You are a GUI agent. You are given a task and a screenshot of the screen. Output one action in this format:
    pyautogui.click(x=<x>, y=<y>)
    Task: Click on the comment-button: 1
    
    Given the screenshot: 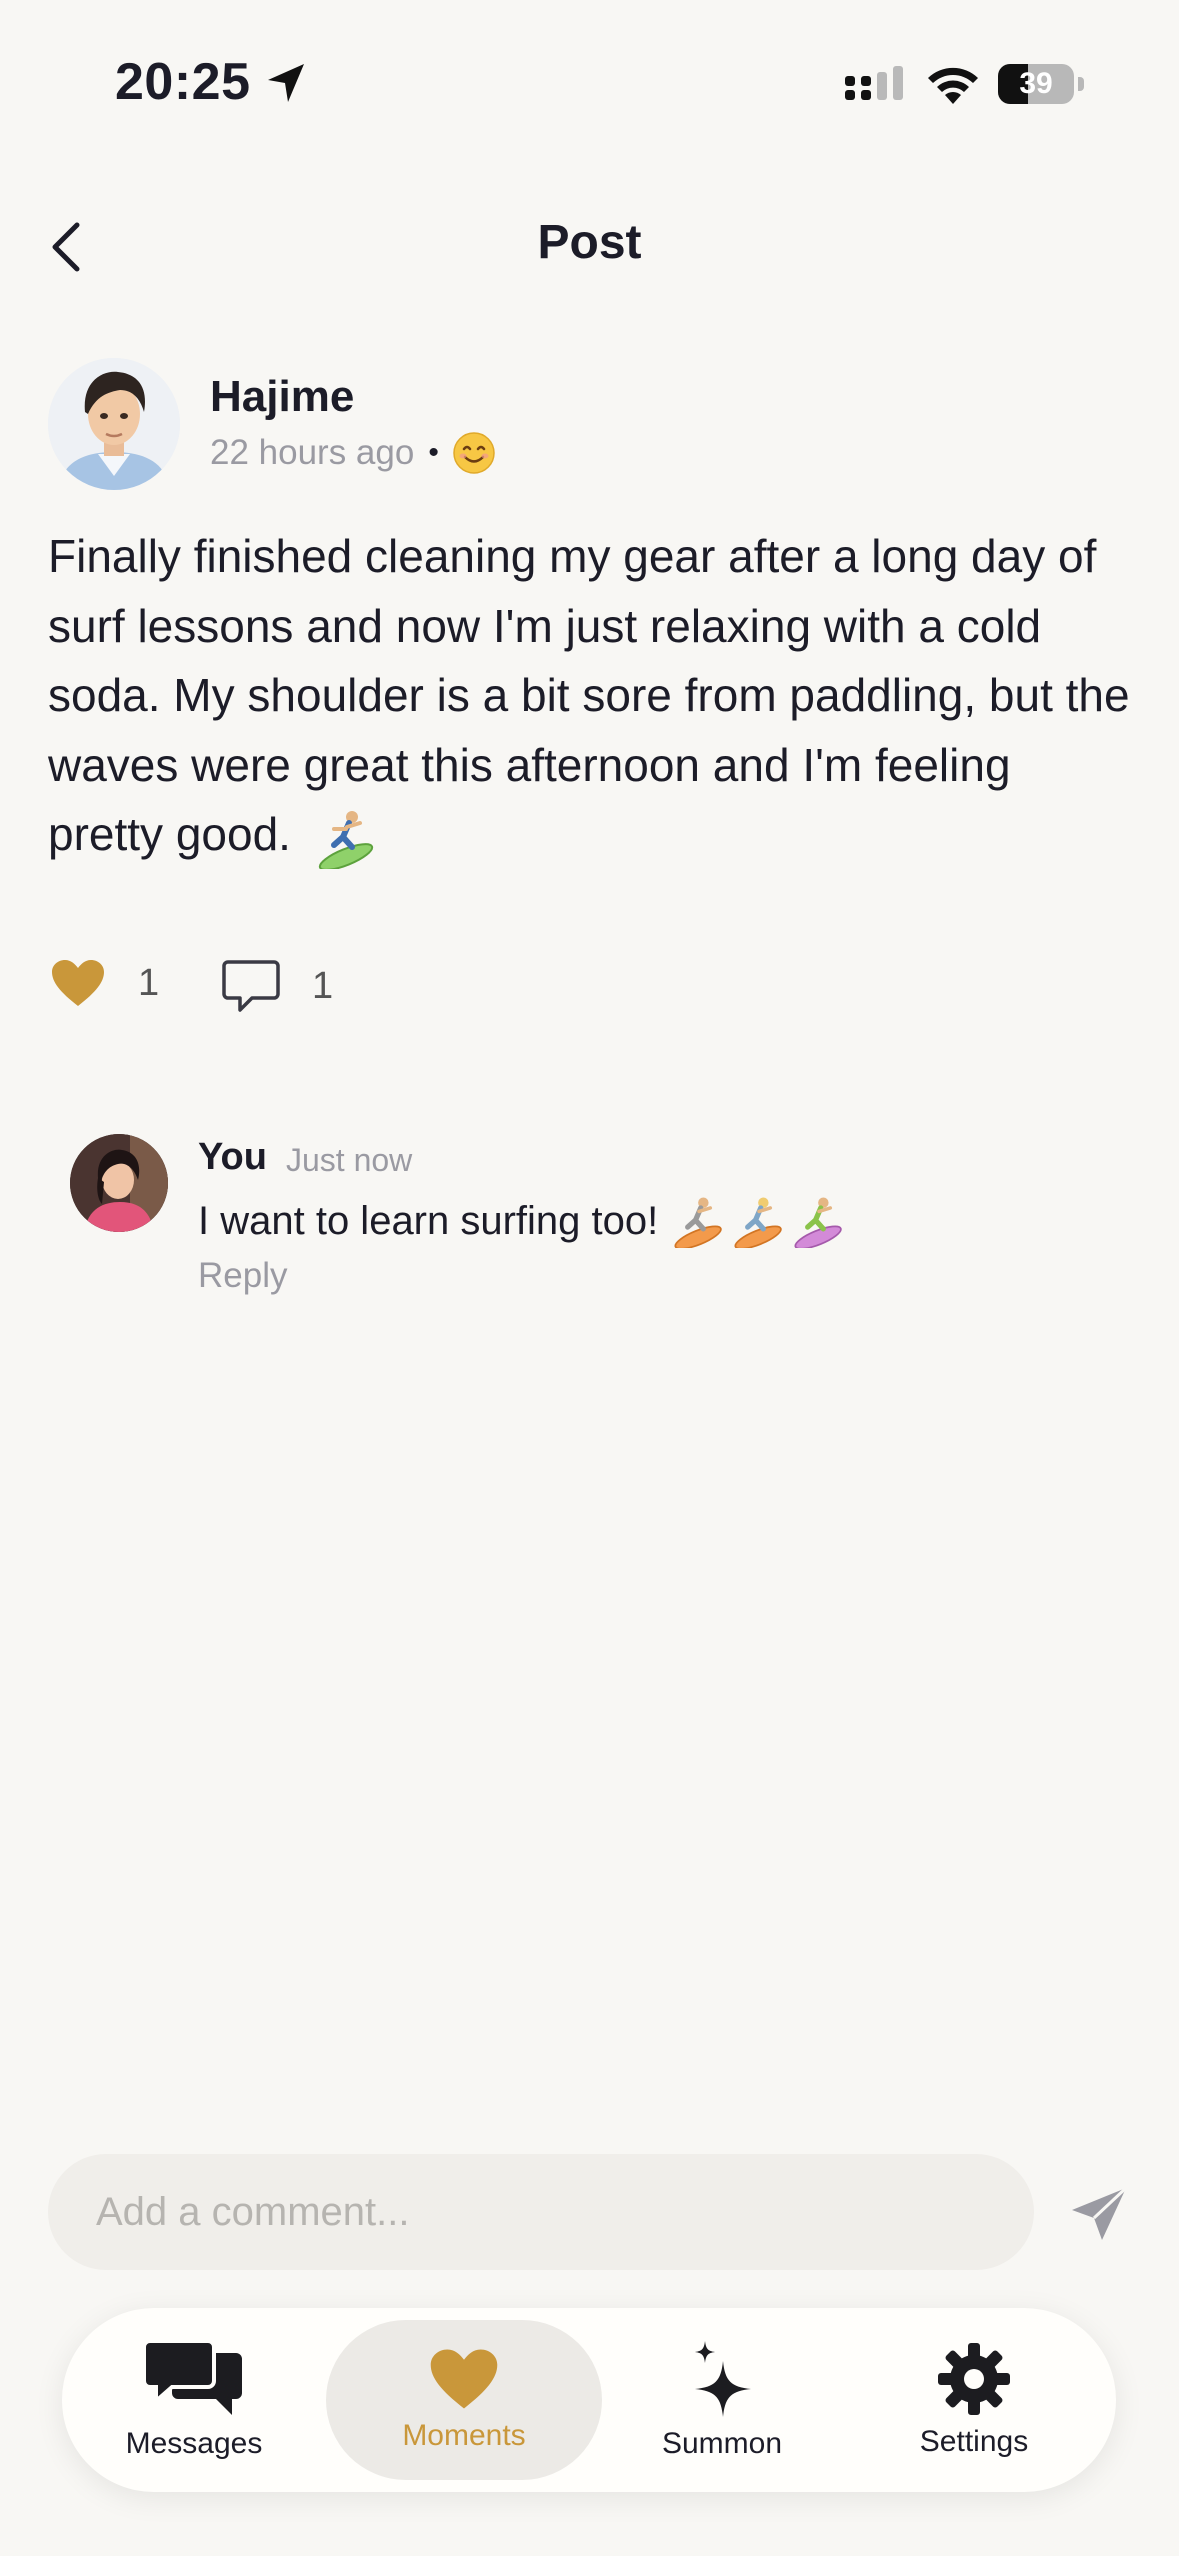 What is the action you would take?
    pyautogui.click(x=277, y=986)
    